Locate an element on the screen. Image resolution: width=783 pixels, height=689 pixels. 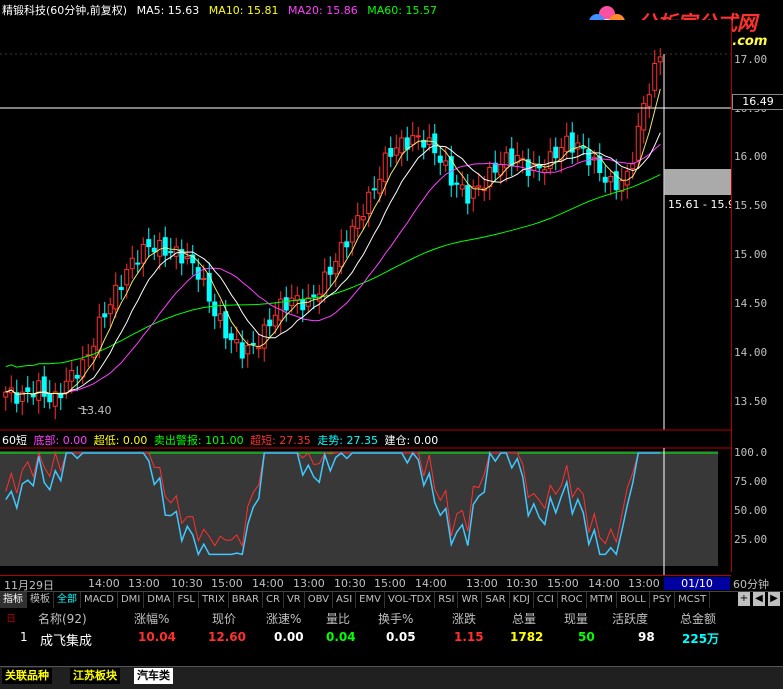
indicator-name: 60短 is located at coordinates (14, 440).